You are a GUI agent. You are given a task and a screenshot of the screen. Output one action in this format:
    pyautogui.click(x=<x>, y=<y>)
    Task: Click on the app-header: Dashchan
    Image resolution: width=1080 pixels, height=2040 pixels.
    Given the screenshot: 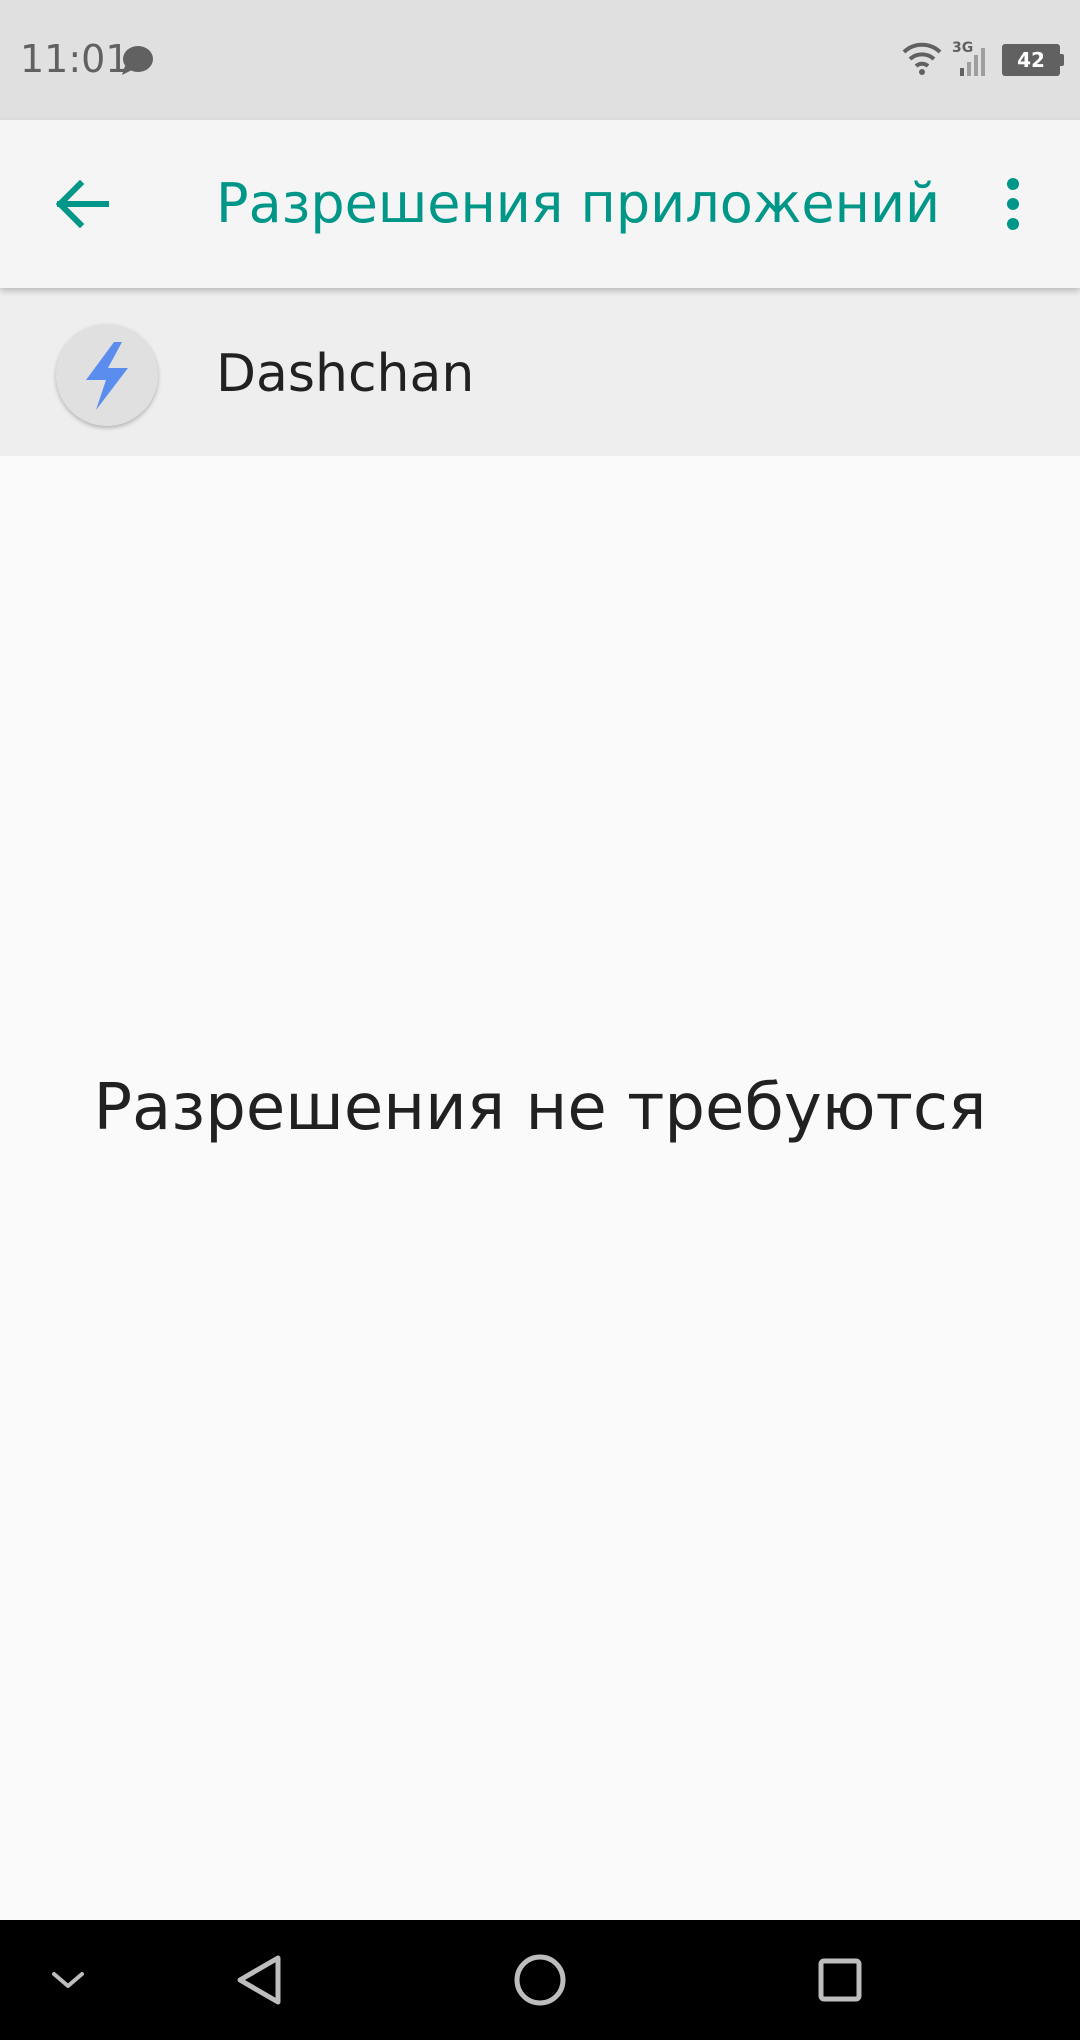 What is the action you would take?
    pyautogui.click(x=540, y=372)
    